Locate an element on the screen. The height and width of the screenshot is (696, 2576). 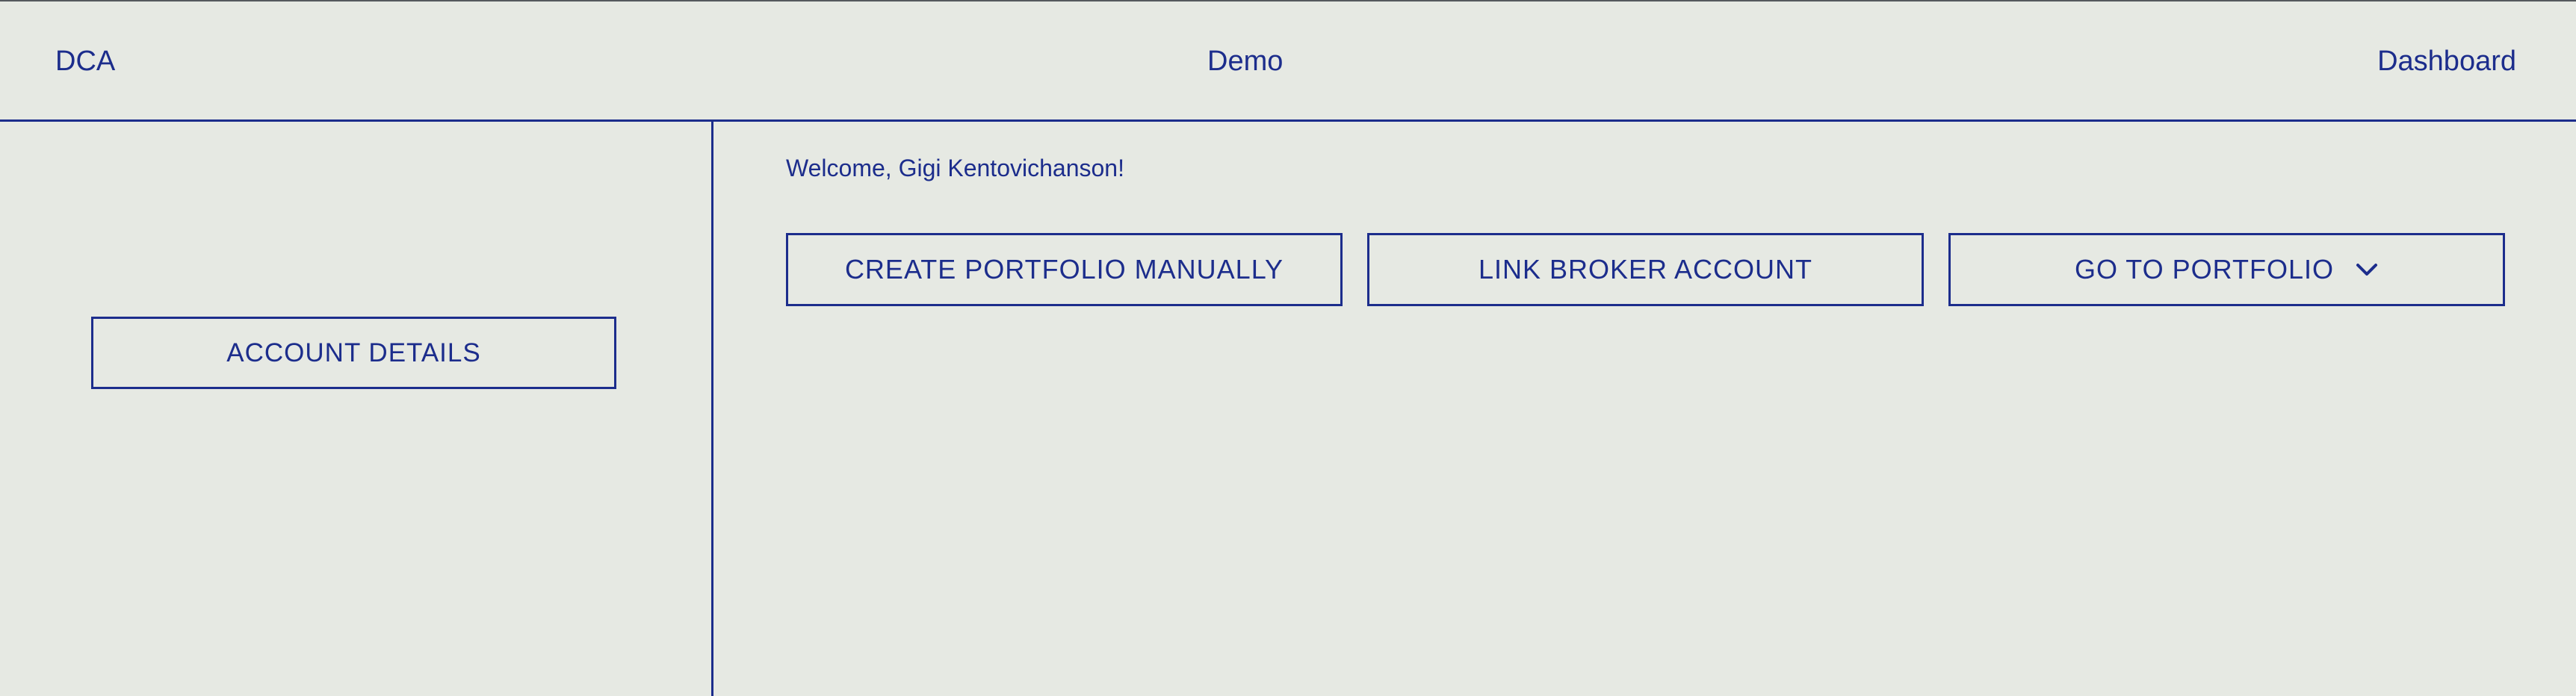
create-portfolio-manually-button: CREATE PORTFOLIO MANUALLY is located at coordinates (1064, 269).